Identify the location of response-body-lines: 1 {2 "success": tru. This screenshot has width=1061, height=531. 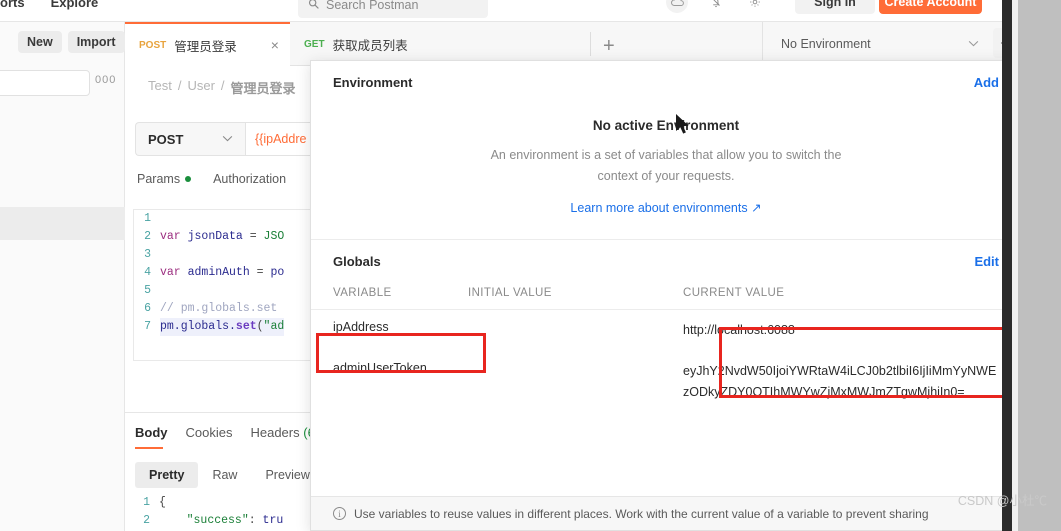
(223, 512).